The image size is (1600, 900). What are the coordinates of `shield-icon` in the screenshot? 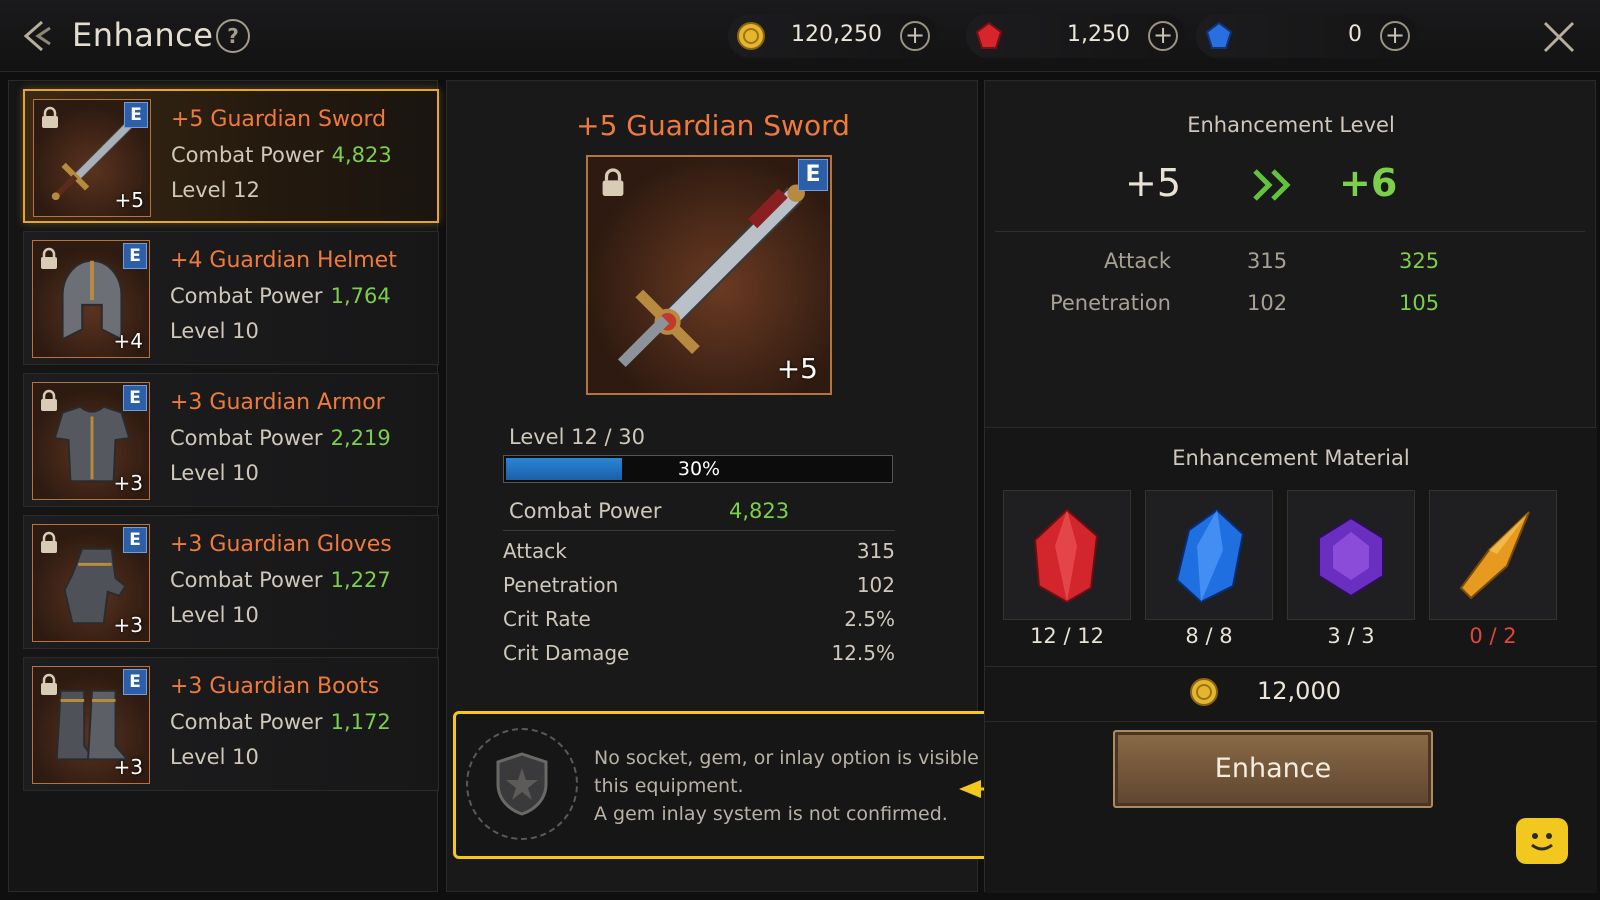 It's located at (522, 784).